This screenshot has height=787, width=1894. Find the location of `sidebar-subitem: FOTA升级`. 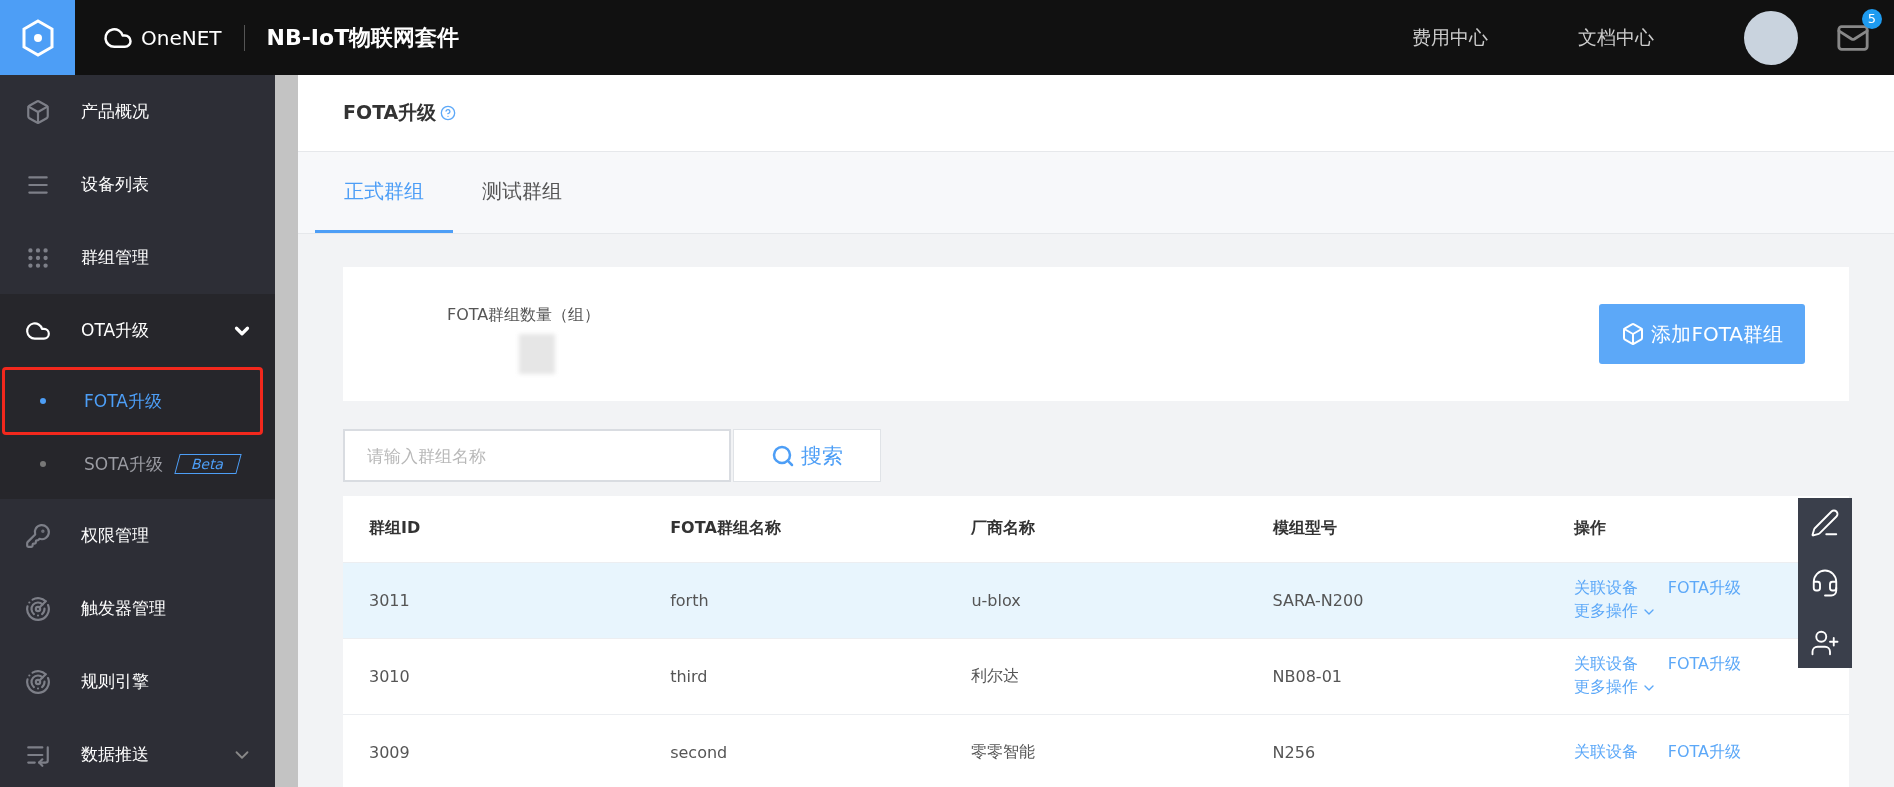

sidebar-subitem: FOTA升级 is located at coordinates (132, 401).